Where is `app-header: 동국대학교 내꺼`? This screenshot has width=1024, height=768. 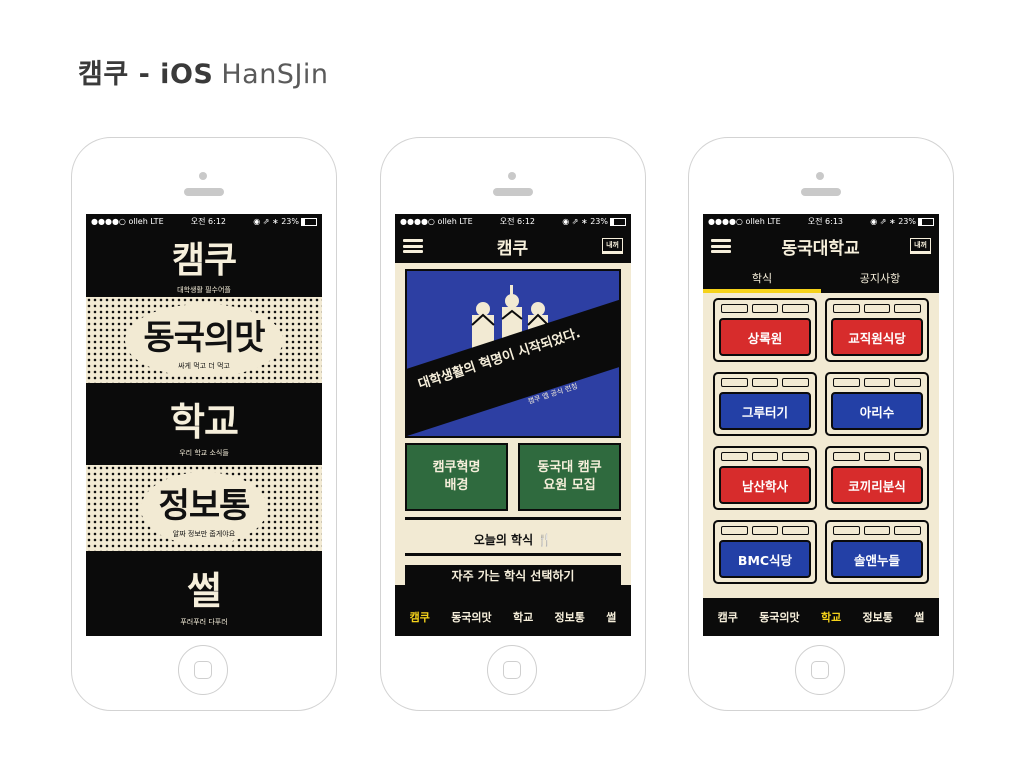
app-header: 동국대학교 내꺼 is located at coordinates (821, 246).